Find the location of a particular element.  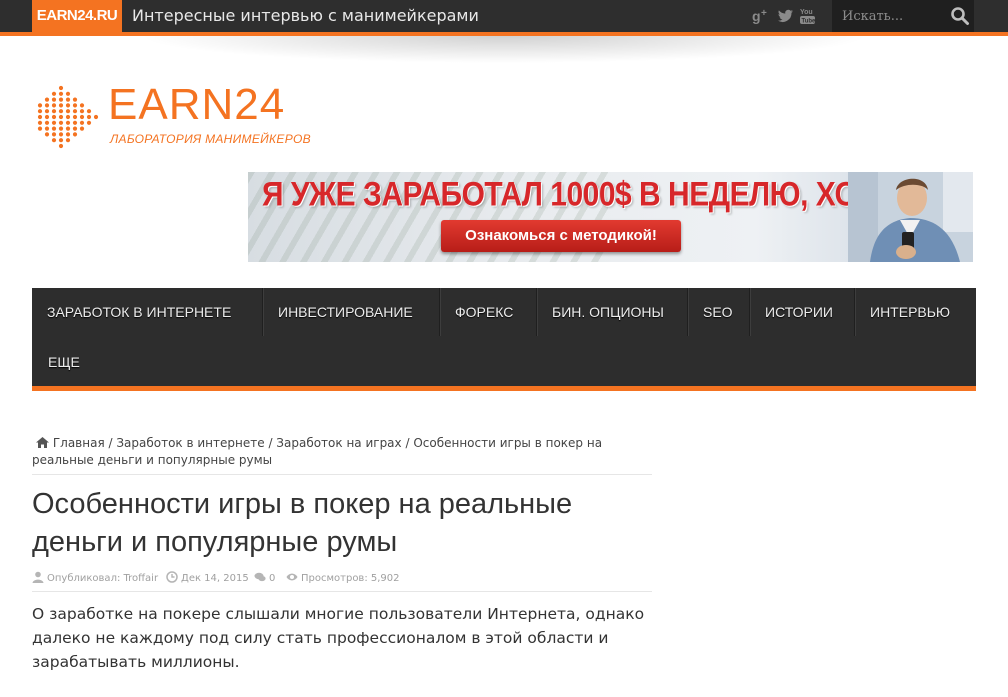

youtube-icon: You Tube is located at coordinates (808, 16).